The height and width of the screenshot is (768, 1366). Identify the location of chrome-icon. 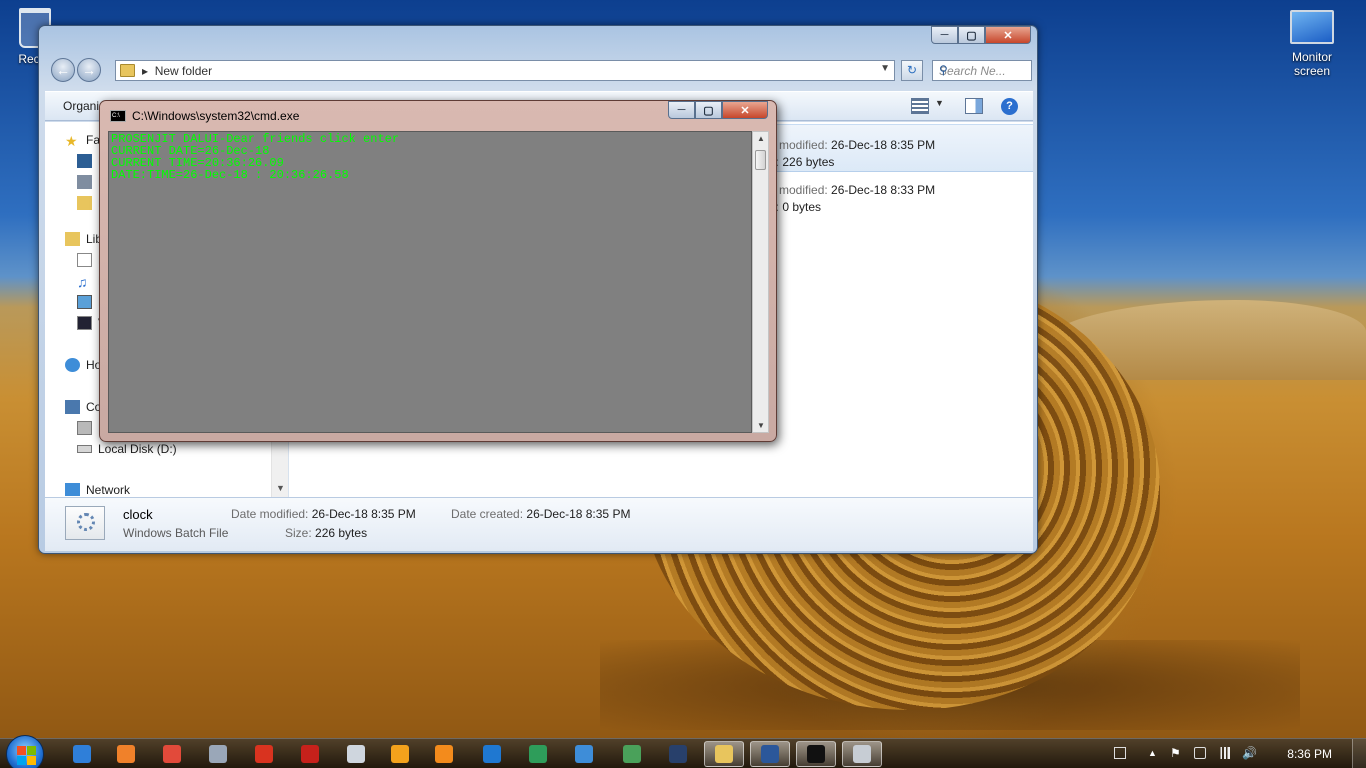
(172, 754).